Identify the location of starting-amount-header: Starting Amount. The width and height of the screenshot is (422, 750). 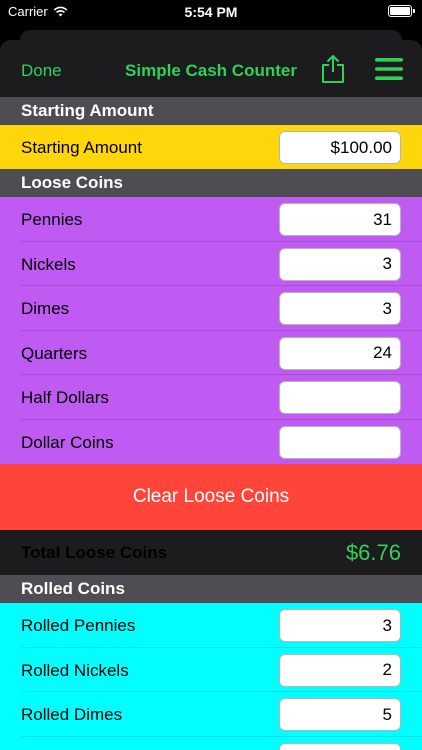
(211, 111).